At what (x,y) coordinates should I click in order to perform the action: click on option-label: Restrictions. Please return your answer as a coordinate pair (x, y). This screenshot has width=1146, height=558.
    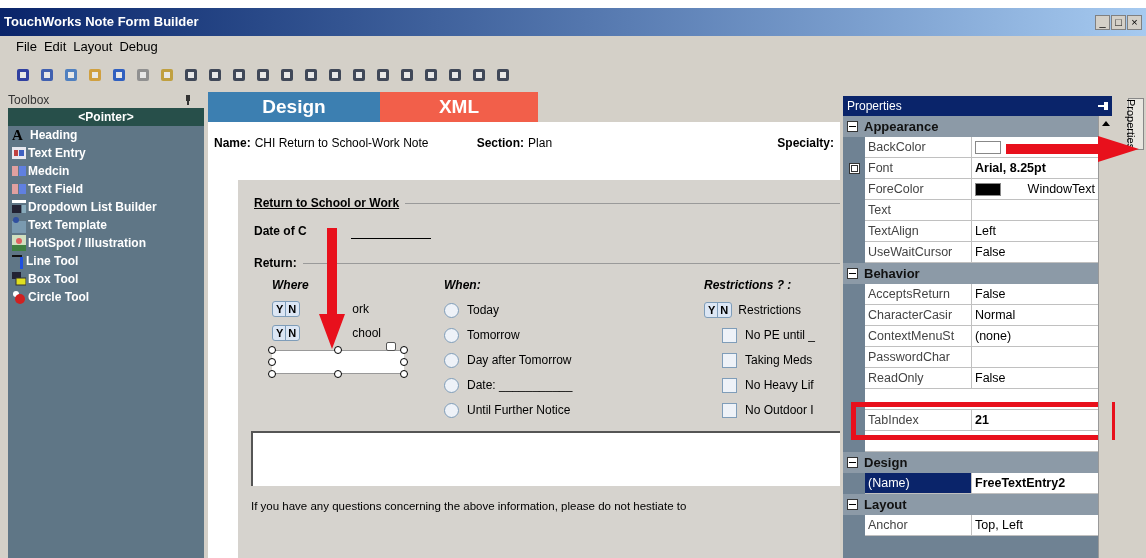
    Looking at the image, I should click on (769, 310).